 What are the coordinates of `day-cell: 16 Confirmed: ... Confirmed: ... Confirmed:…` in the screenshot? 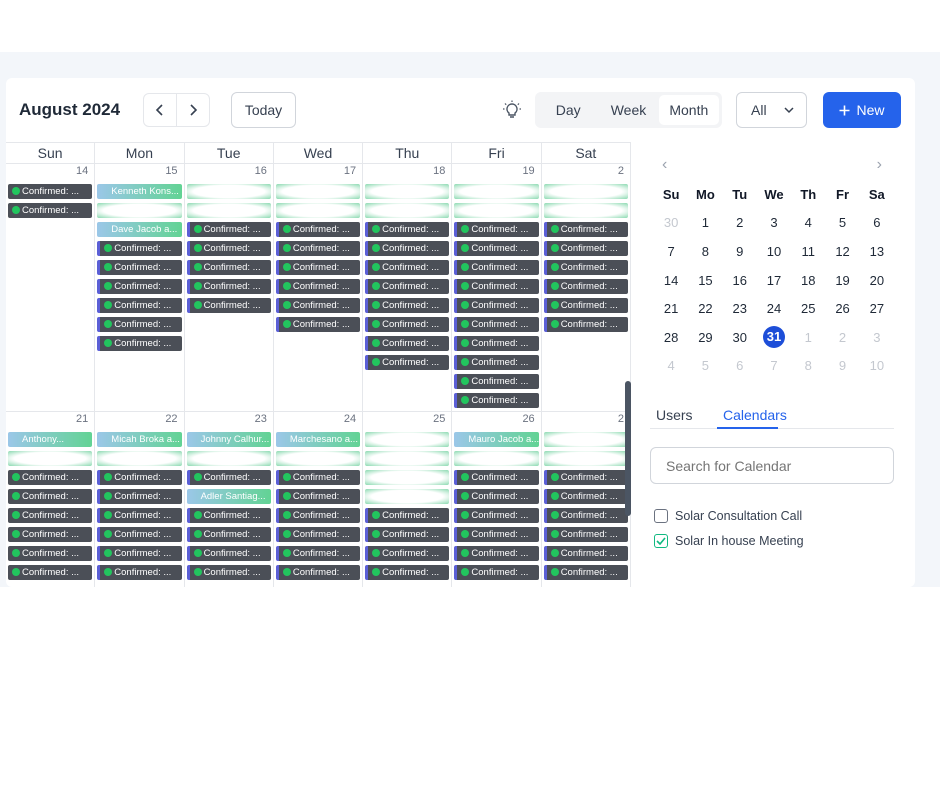 It's located at (229, 287).